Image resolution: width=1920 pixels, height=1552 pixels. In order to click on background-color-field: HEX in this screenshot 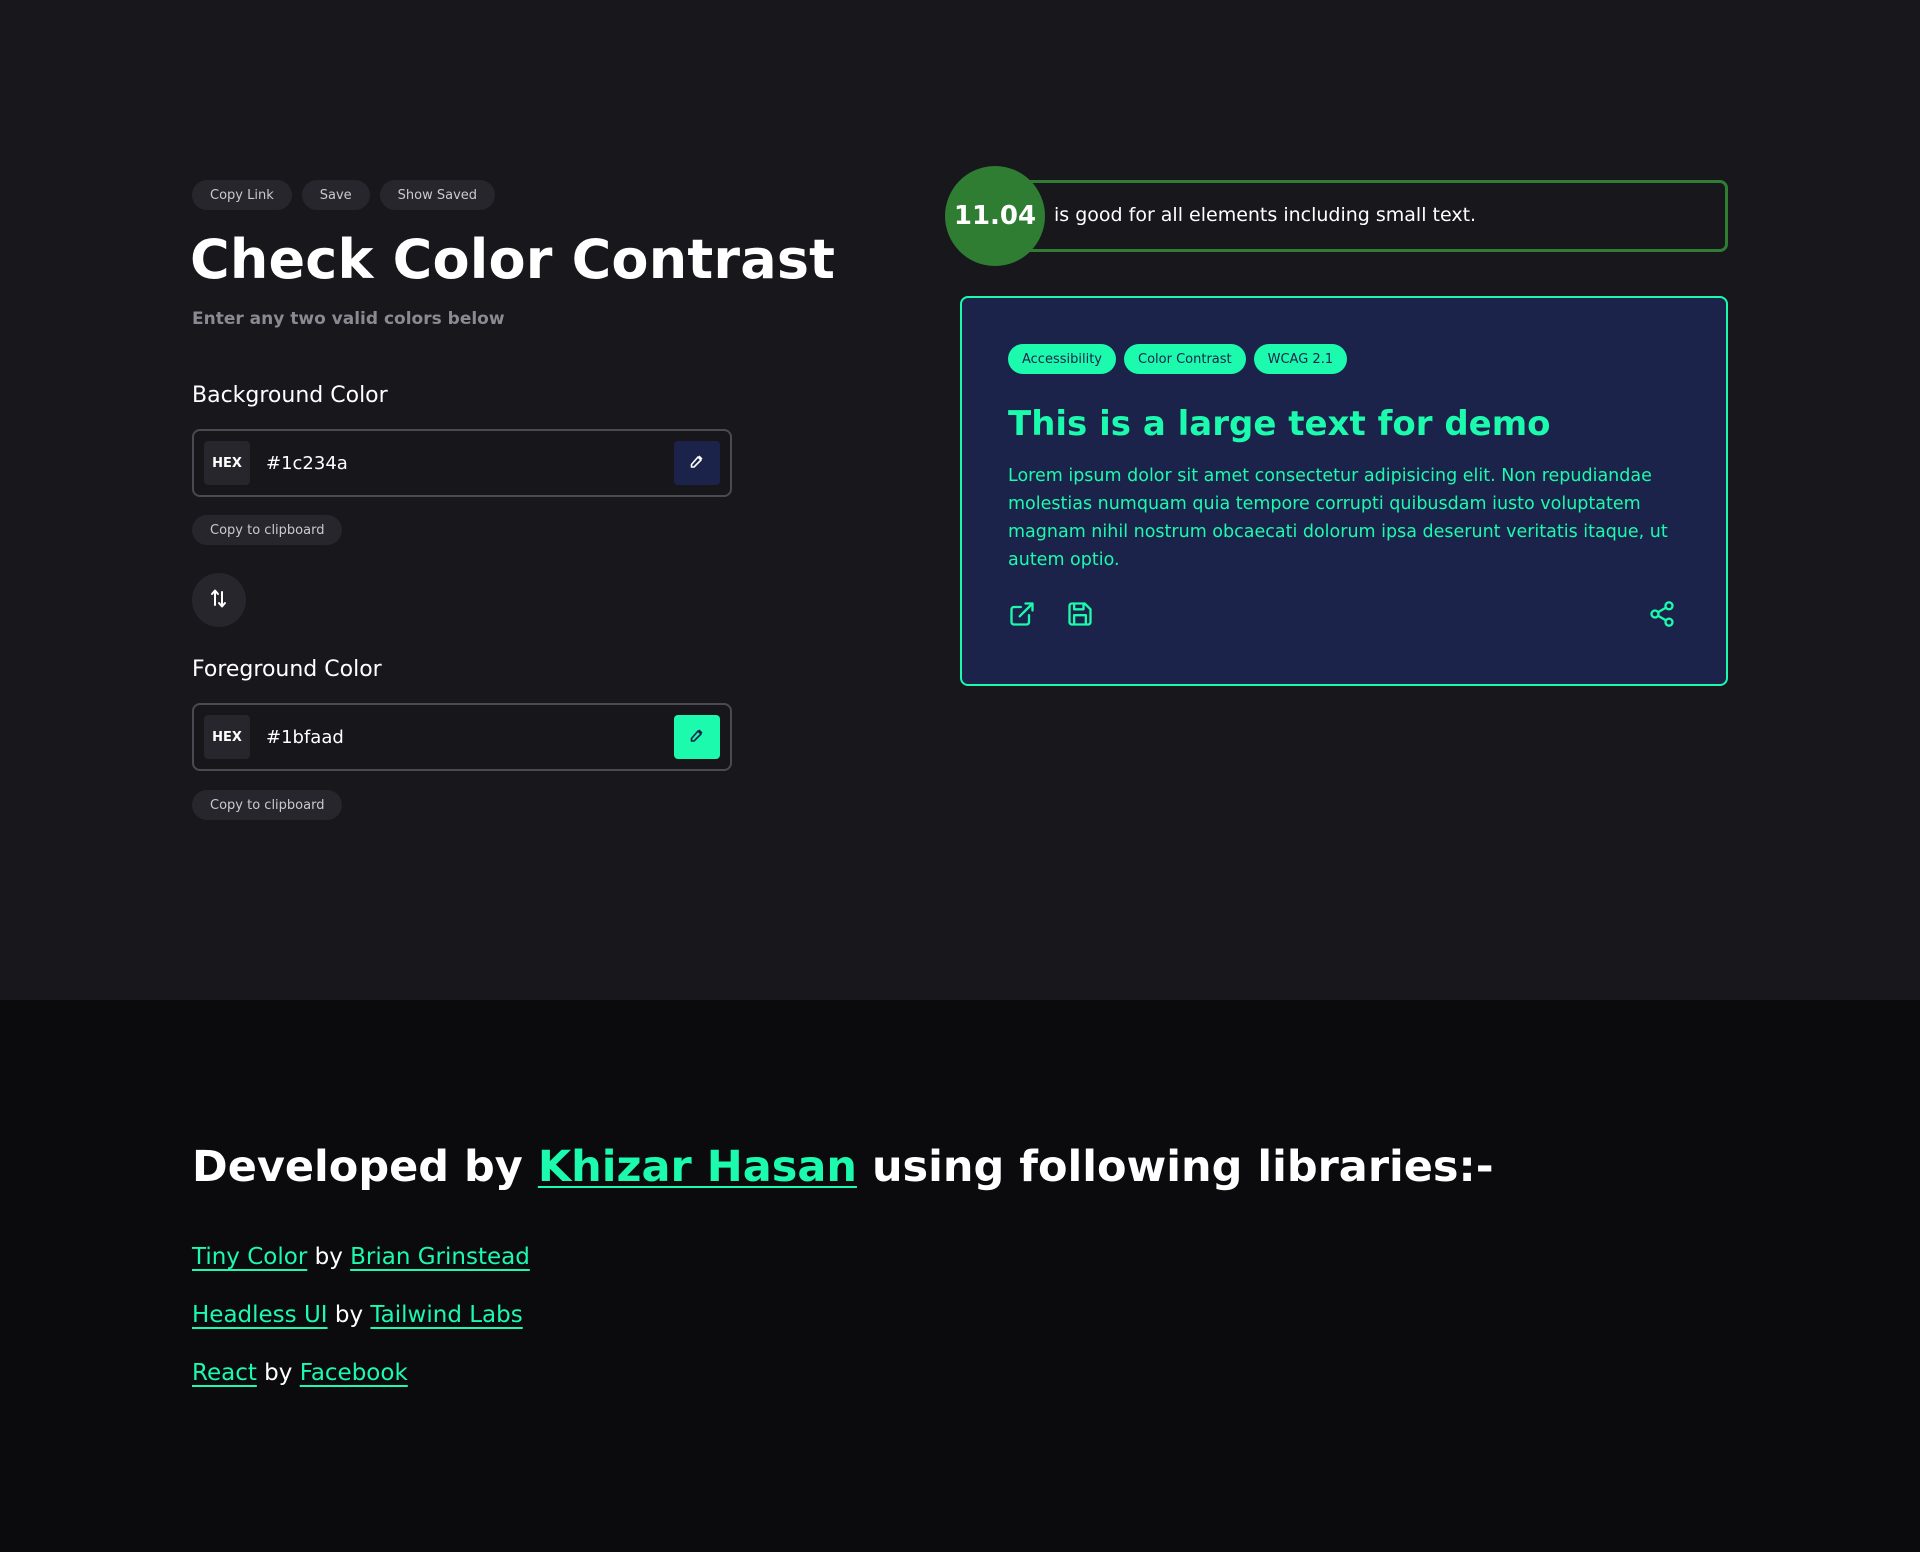, I will do `click(462, 463)`.